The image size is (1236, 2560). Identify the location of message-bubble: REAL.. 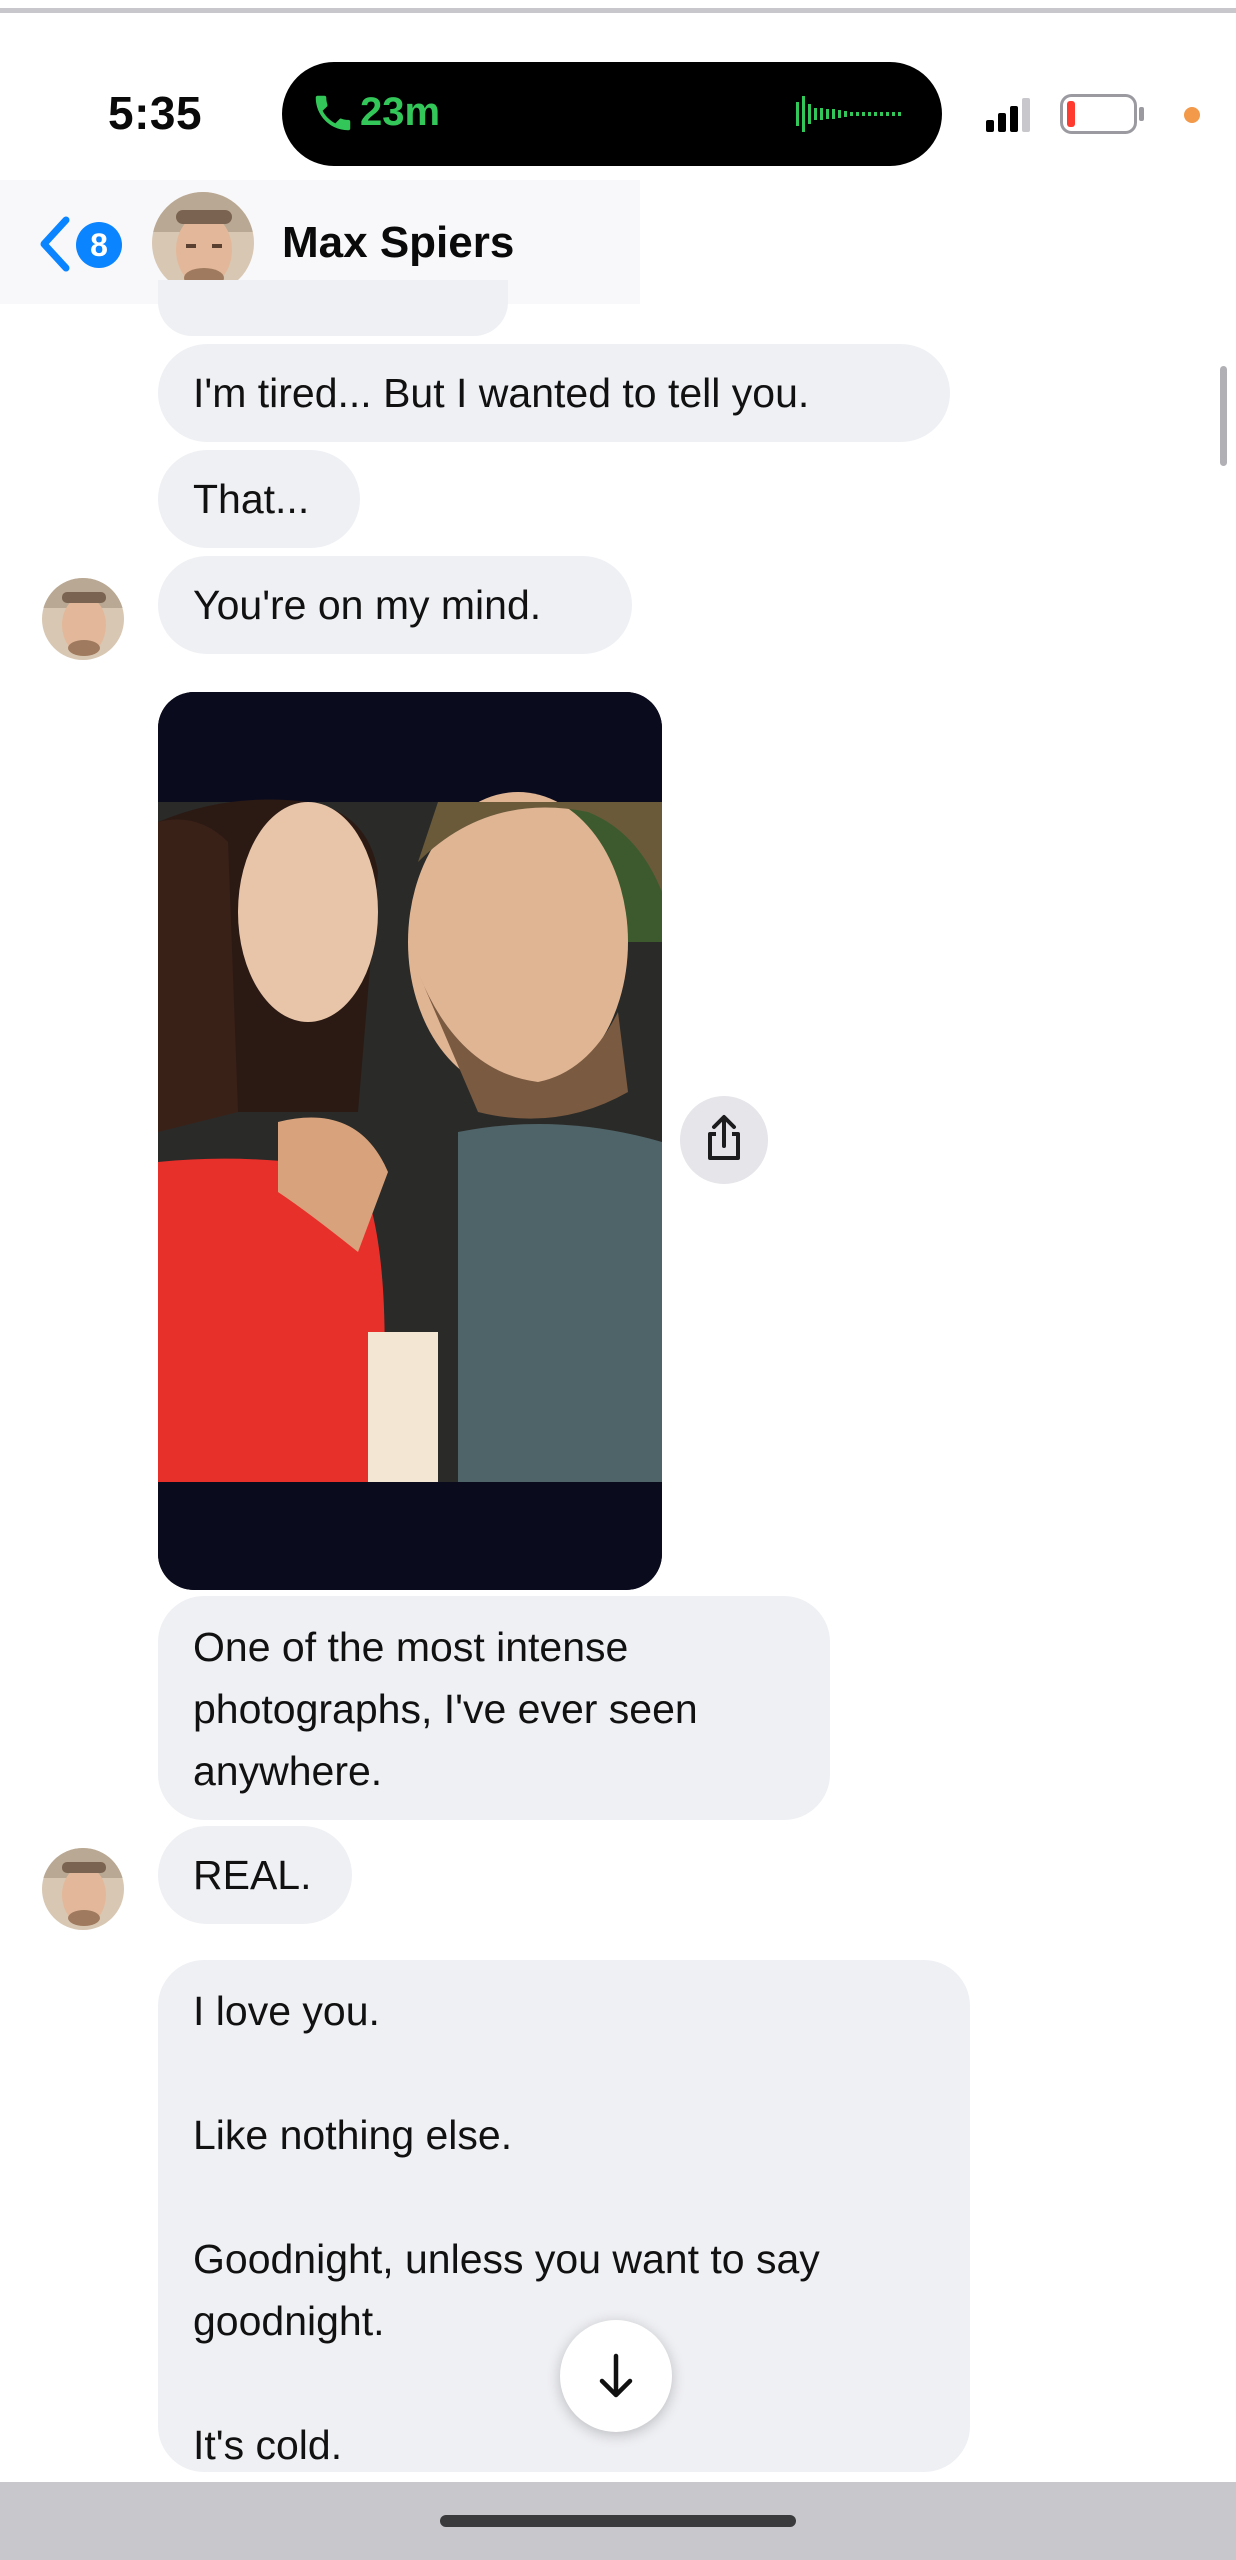
(255, 1875).